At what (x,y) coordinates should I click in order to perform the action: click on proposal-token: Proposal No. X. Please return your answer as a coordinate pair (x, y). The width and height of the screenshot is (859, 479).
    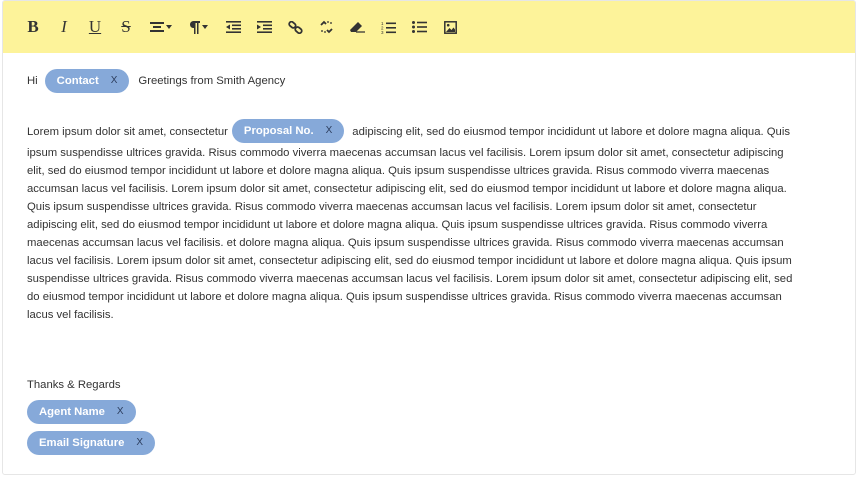
    Looking at the image, I should click on (288, 131).